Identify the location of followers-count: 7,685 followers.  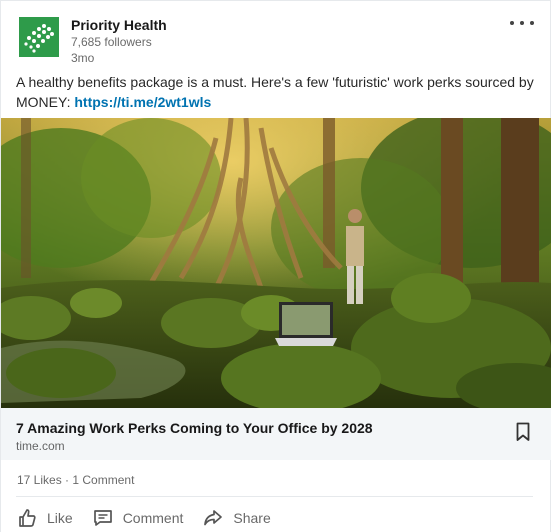
(111, 42).